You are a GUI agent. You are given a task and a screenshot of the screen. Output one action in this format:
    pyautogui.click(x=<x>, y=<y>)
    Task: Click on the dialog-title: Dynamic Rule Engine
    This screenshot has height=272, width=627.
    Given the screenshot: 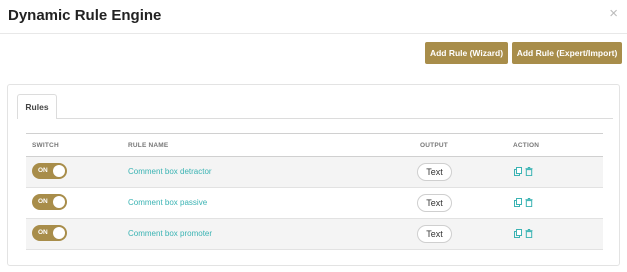 What is the action you would take?
    pyautogui.click(x=85, y=15)
    